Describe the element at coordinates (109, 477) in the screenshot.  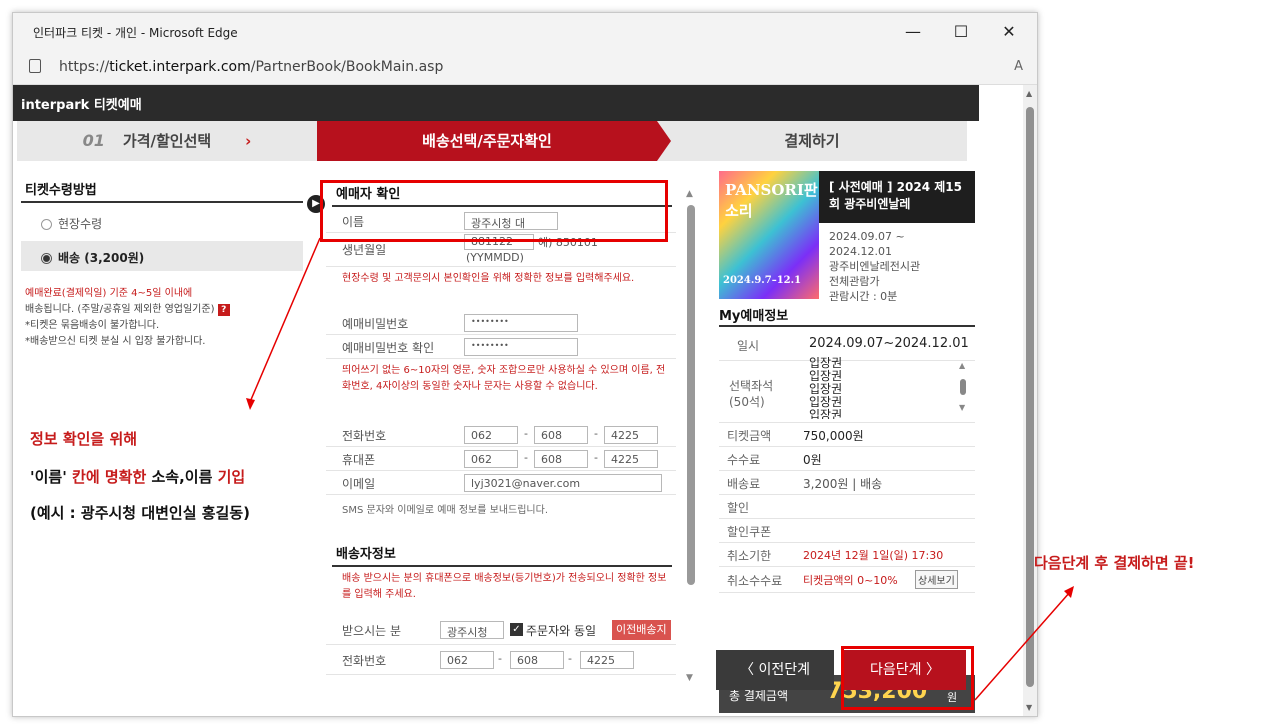
I see `annotation-line2-b: 칸에 명확한` at that location.